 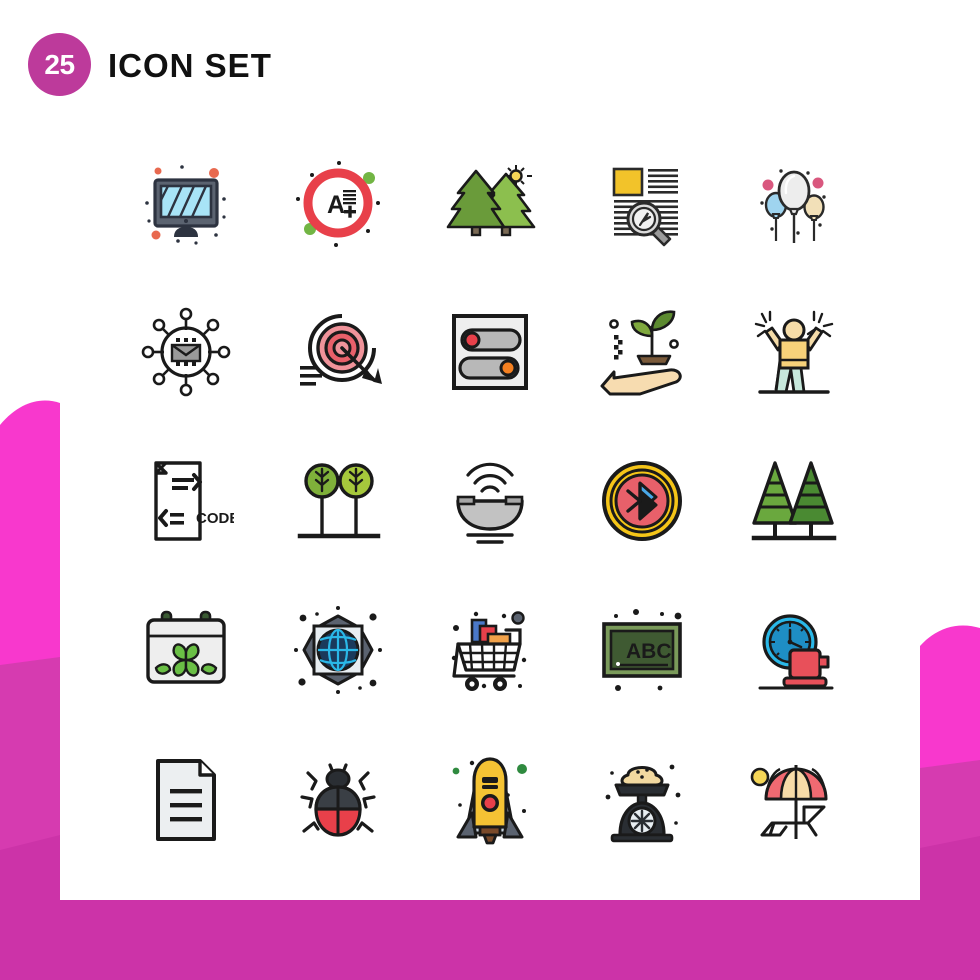 I want to click on icon-cell-clock-coffee-break, so click(x=794, y=649).